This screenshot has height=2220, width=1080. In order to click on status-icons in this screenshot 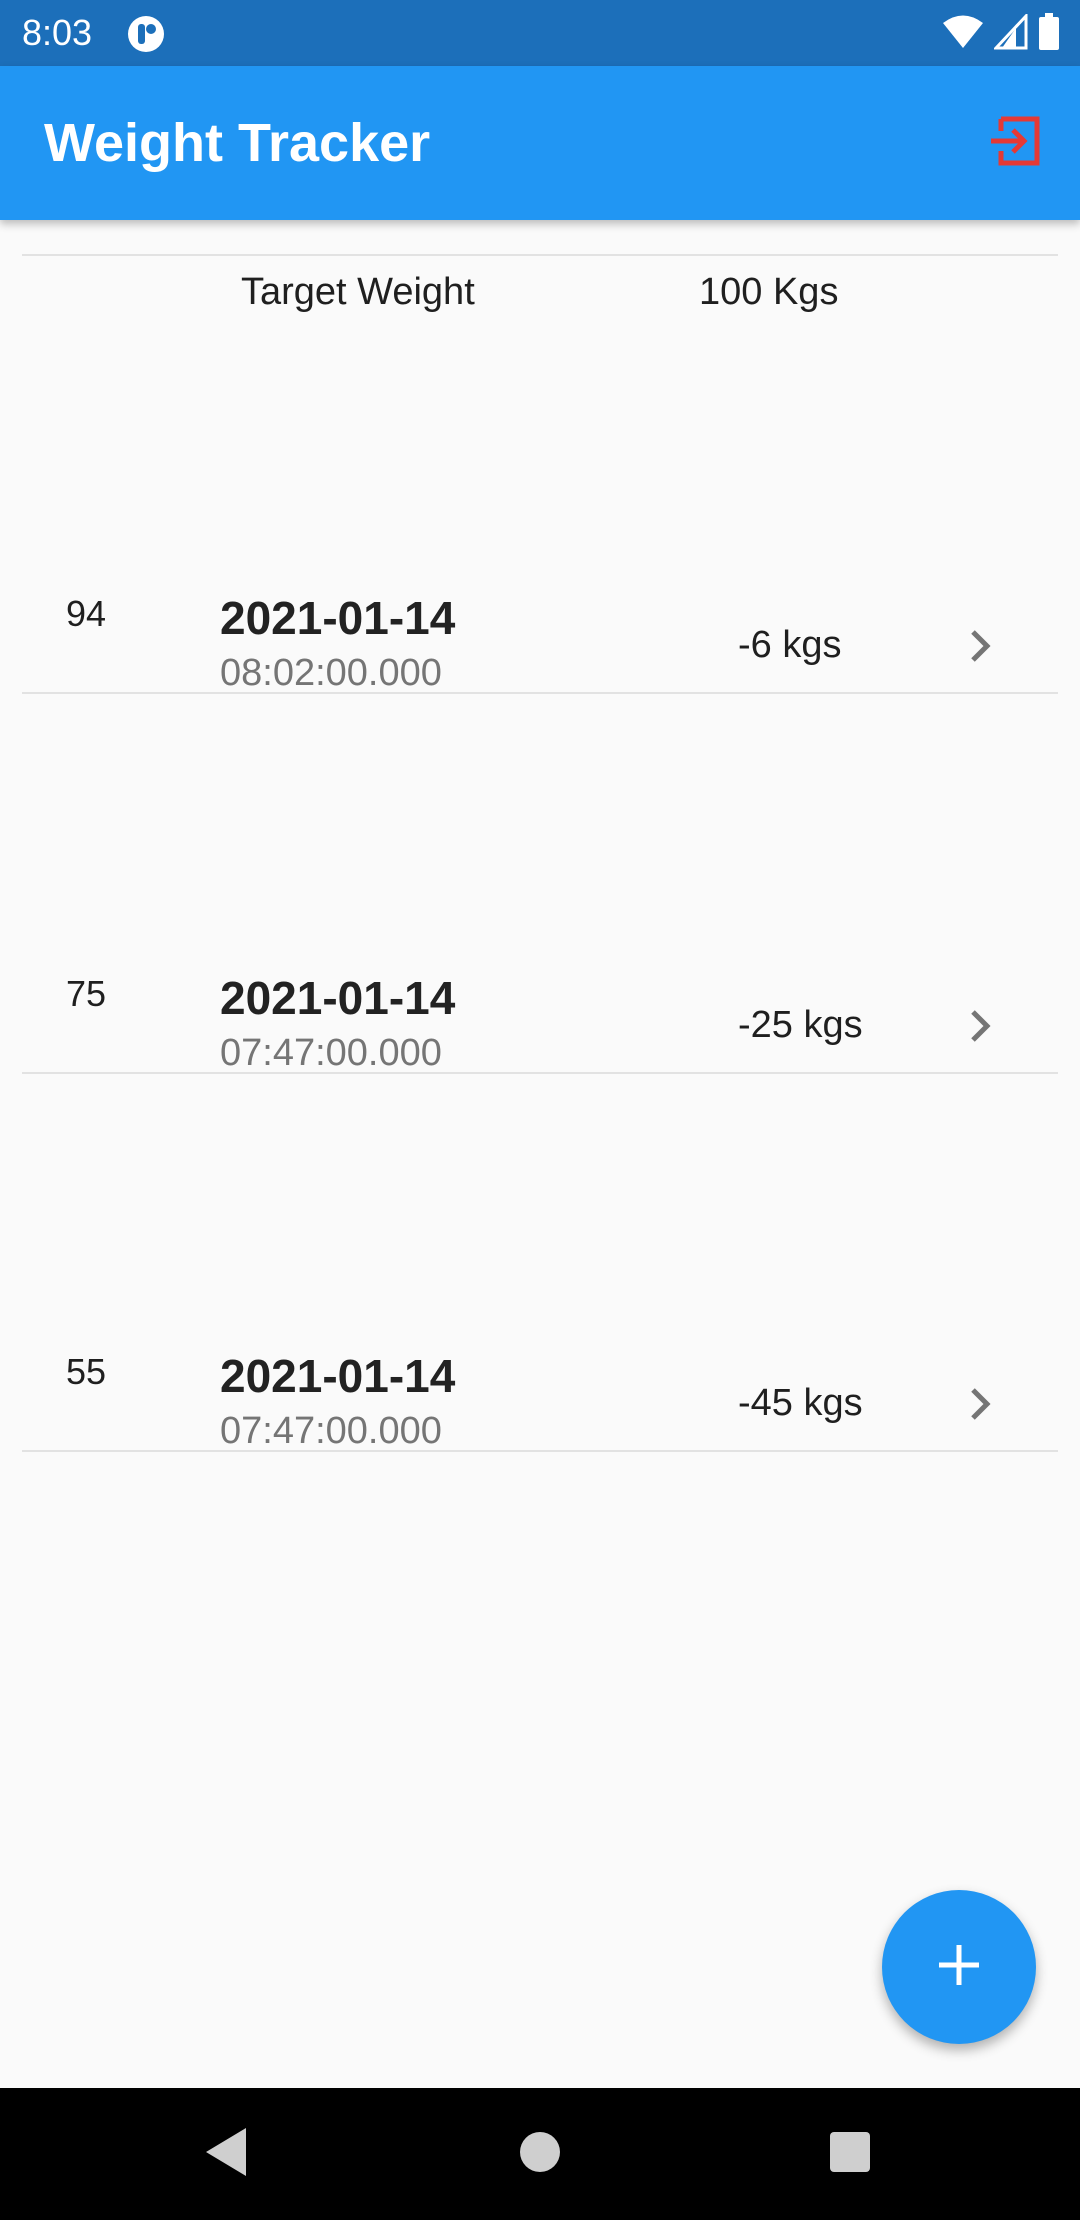, I will do `click(1001, 33)`.